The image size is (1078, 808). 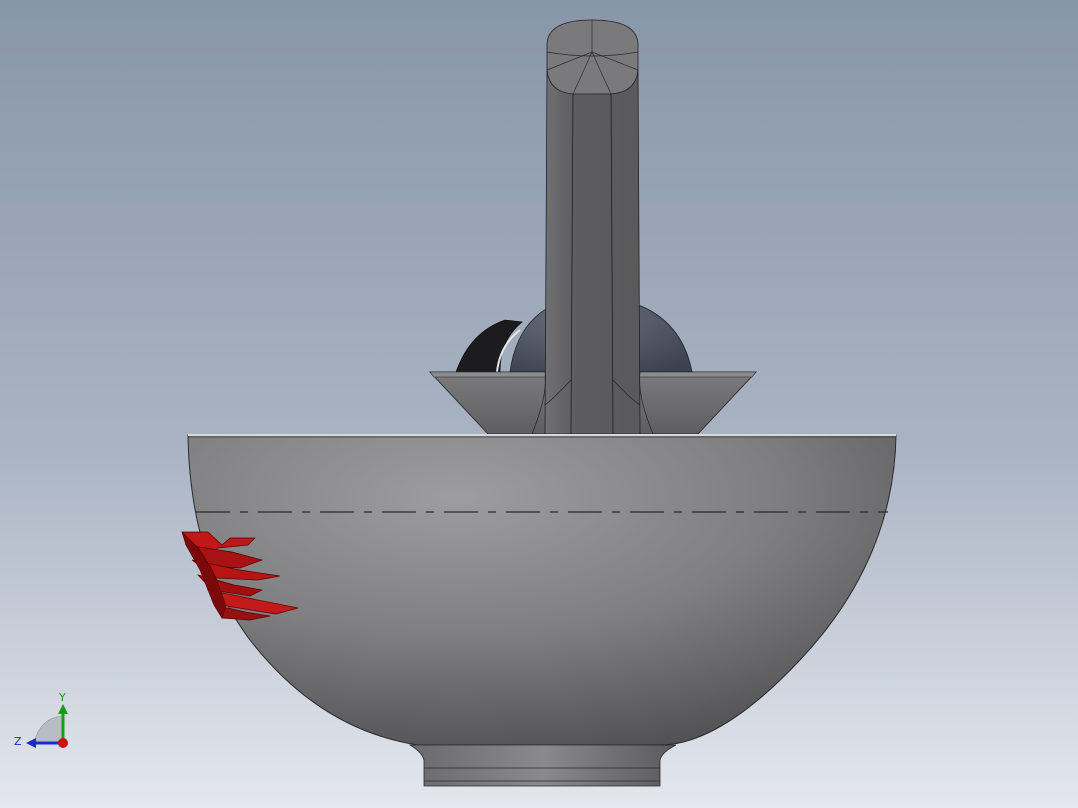 What do you see at coordinates (592, 252) in the screenshot?
I see `spout-column` at bounding box center [592, 252].